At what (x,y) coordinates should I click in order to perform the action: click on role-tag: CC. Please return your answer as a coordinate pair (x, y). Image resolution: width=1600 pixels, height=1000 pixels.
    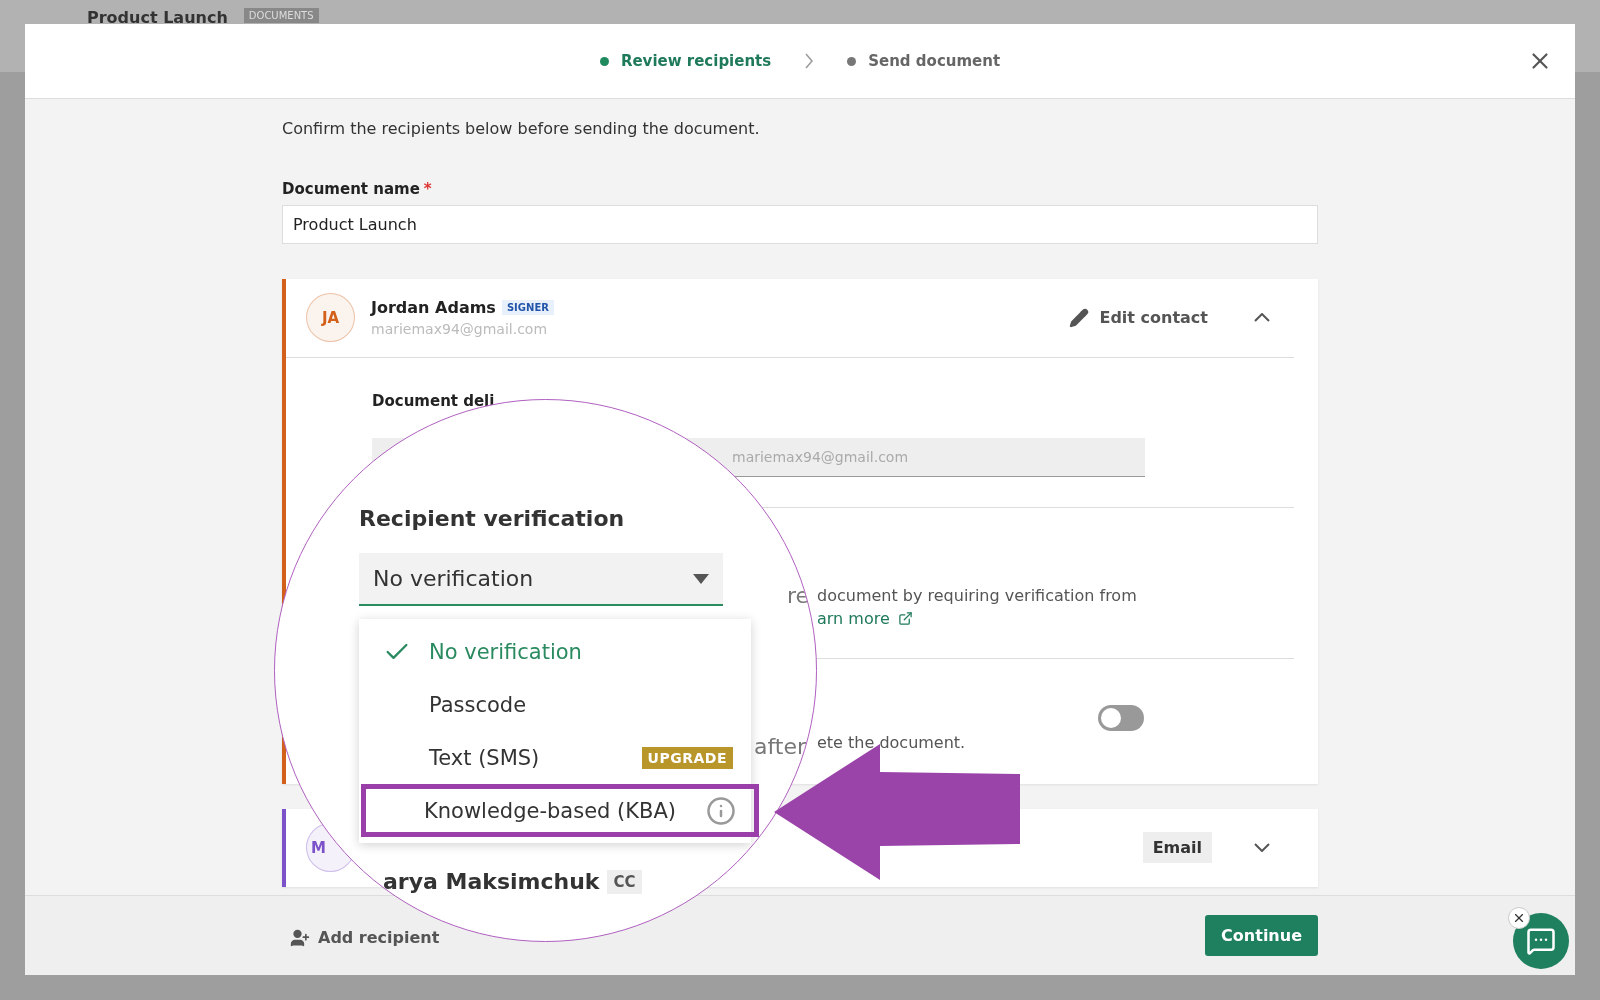
    Looking at the image, I should click on (624, 881).